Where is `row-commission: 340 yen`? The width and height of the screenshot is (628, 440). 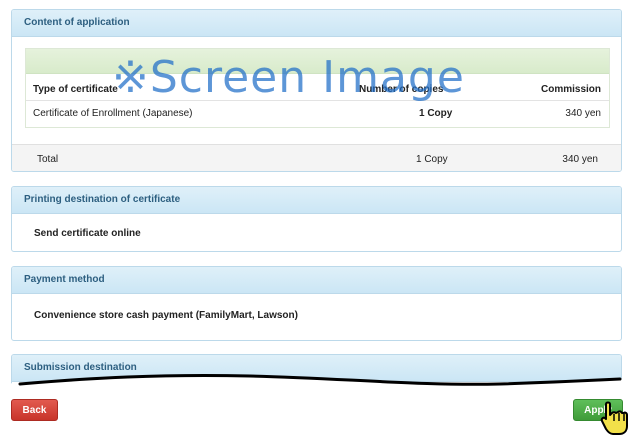
row-commission: 340 yen is located at coordinates (583, 113).